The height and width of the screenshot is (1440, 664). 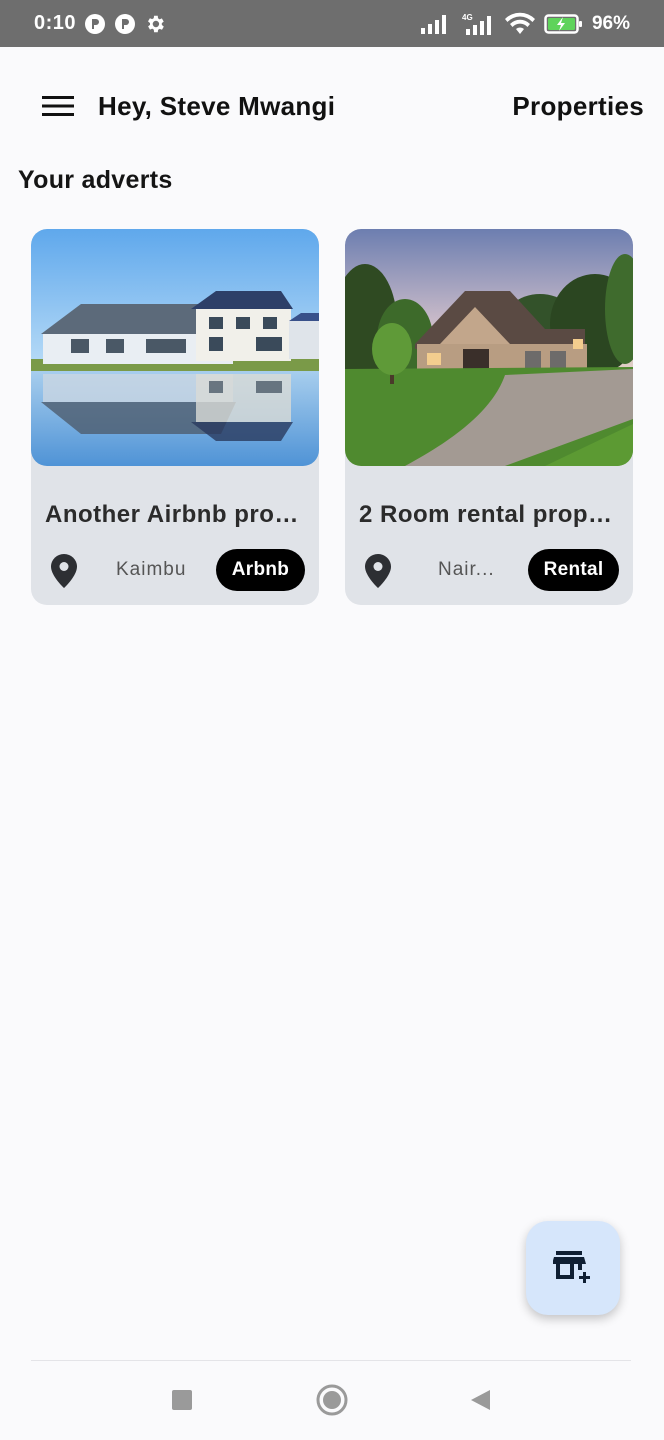 I want to click on advert-title: Another Airbnb property, so click(x=176, y=514).